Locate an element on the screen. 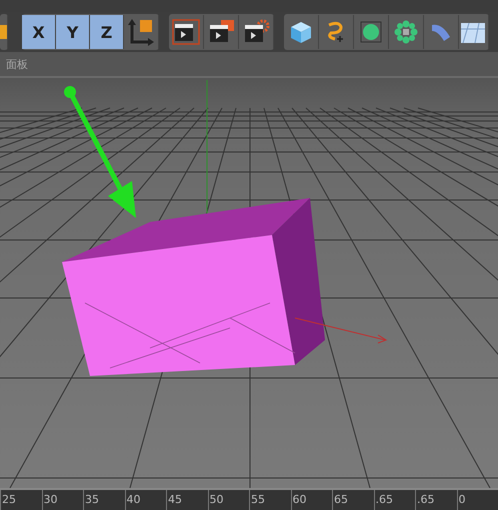 This screenshot has width=498, height=510. ruler-label: 50 is located at coordinates (228, 500).